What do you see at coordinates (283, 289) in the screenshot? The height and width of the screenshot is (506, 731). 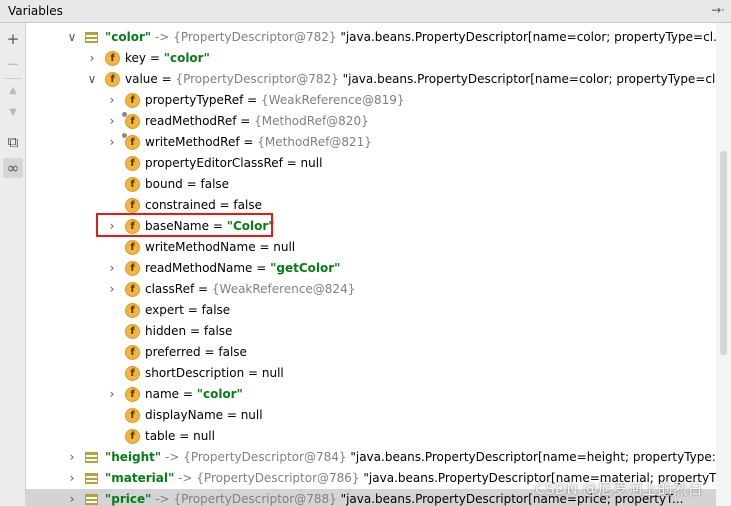 I see `object-reference: {WeakReference@824}` at bounding box center [283, 289].